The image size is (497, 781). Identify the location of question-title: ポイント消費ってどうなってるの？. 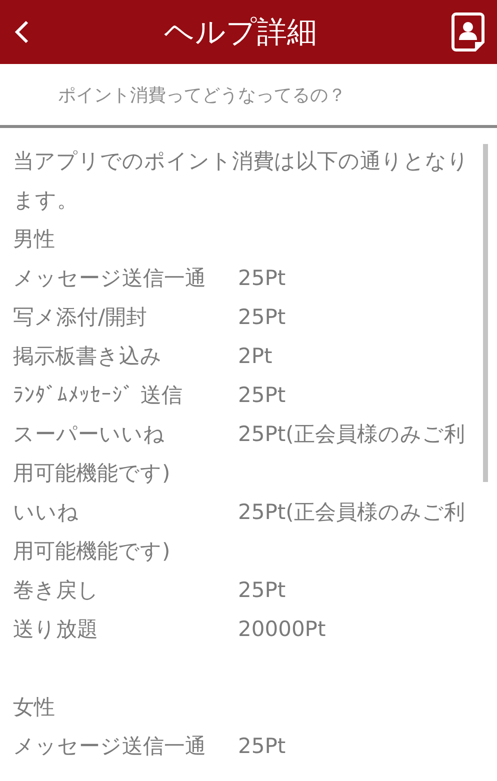
(202, 95).